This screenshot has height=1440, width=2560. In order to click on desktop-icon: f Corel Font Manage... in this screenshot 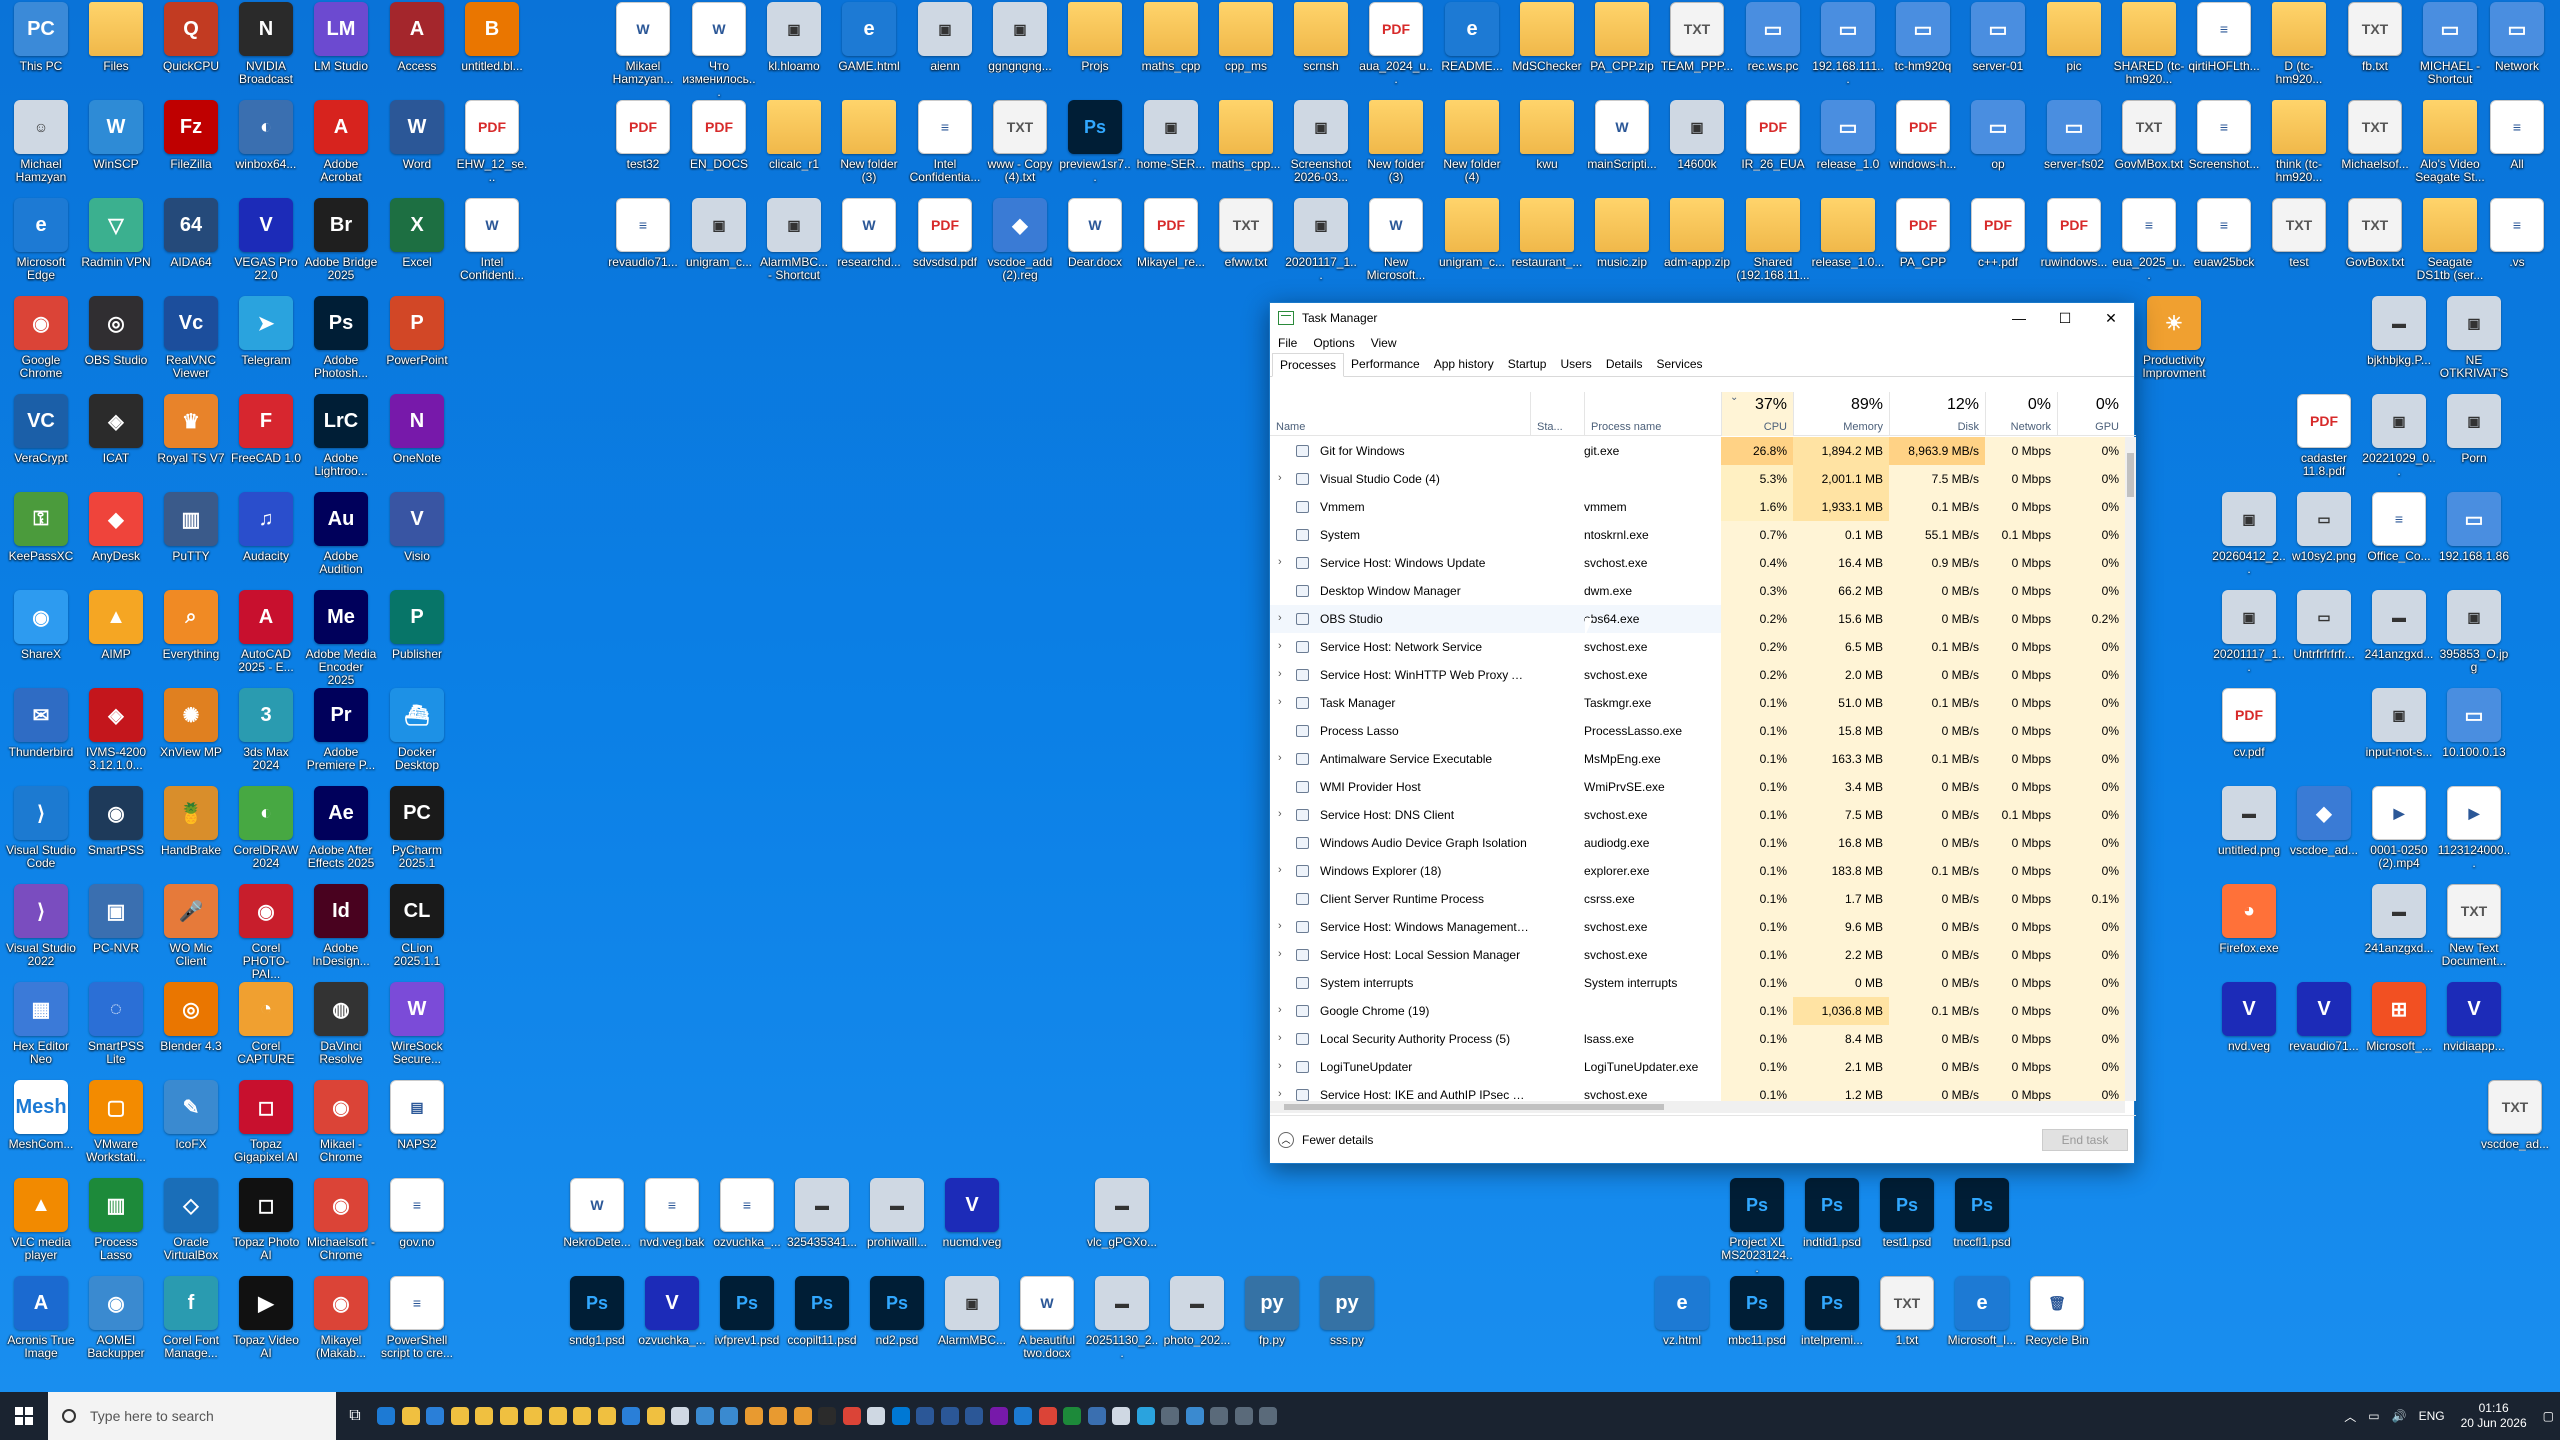, I will do `click(191, 1325)`.